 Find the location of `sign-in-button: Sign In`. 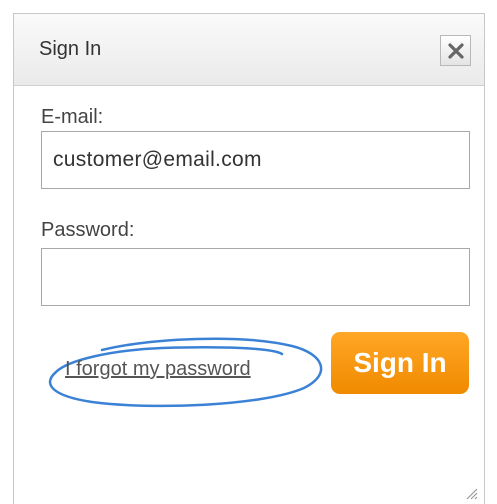

sign-in-button: Sign In is located at coordinates (400, 363).